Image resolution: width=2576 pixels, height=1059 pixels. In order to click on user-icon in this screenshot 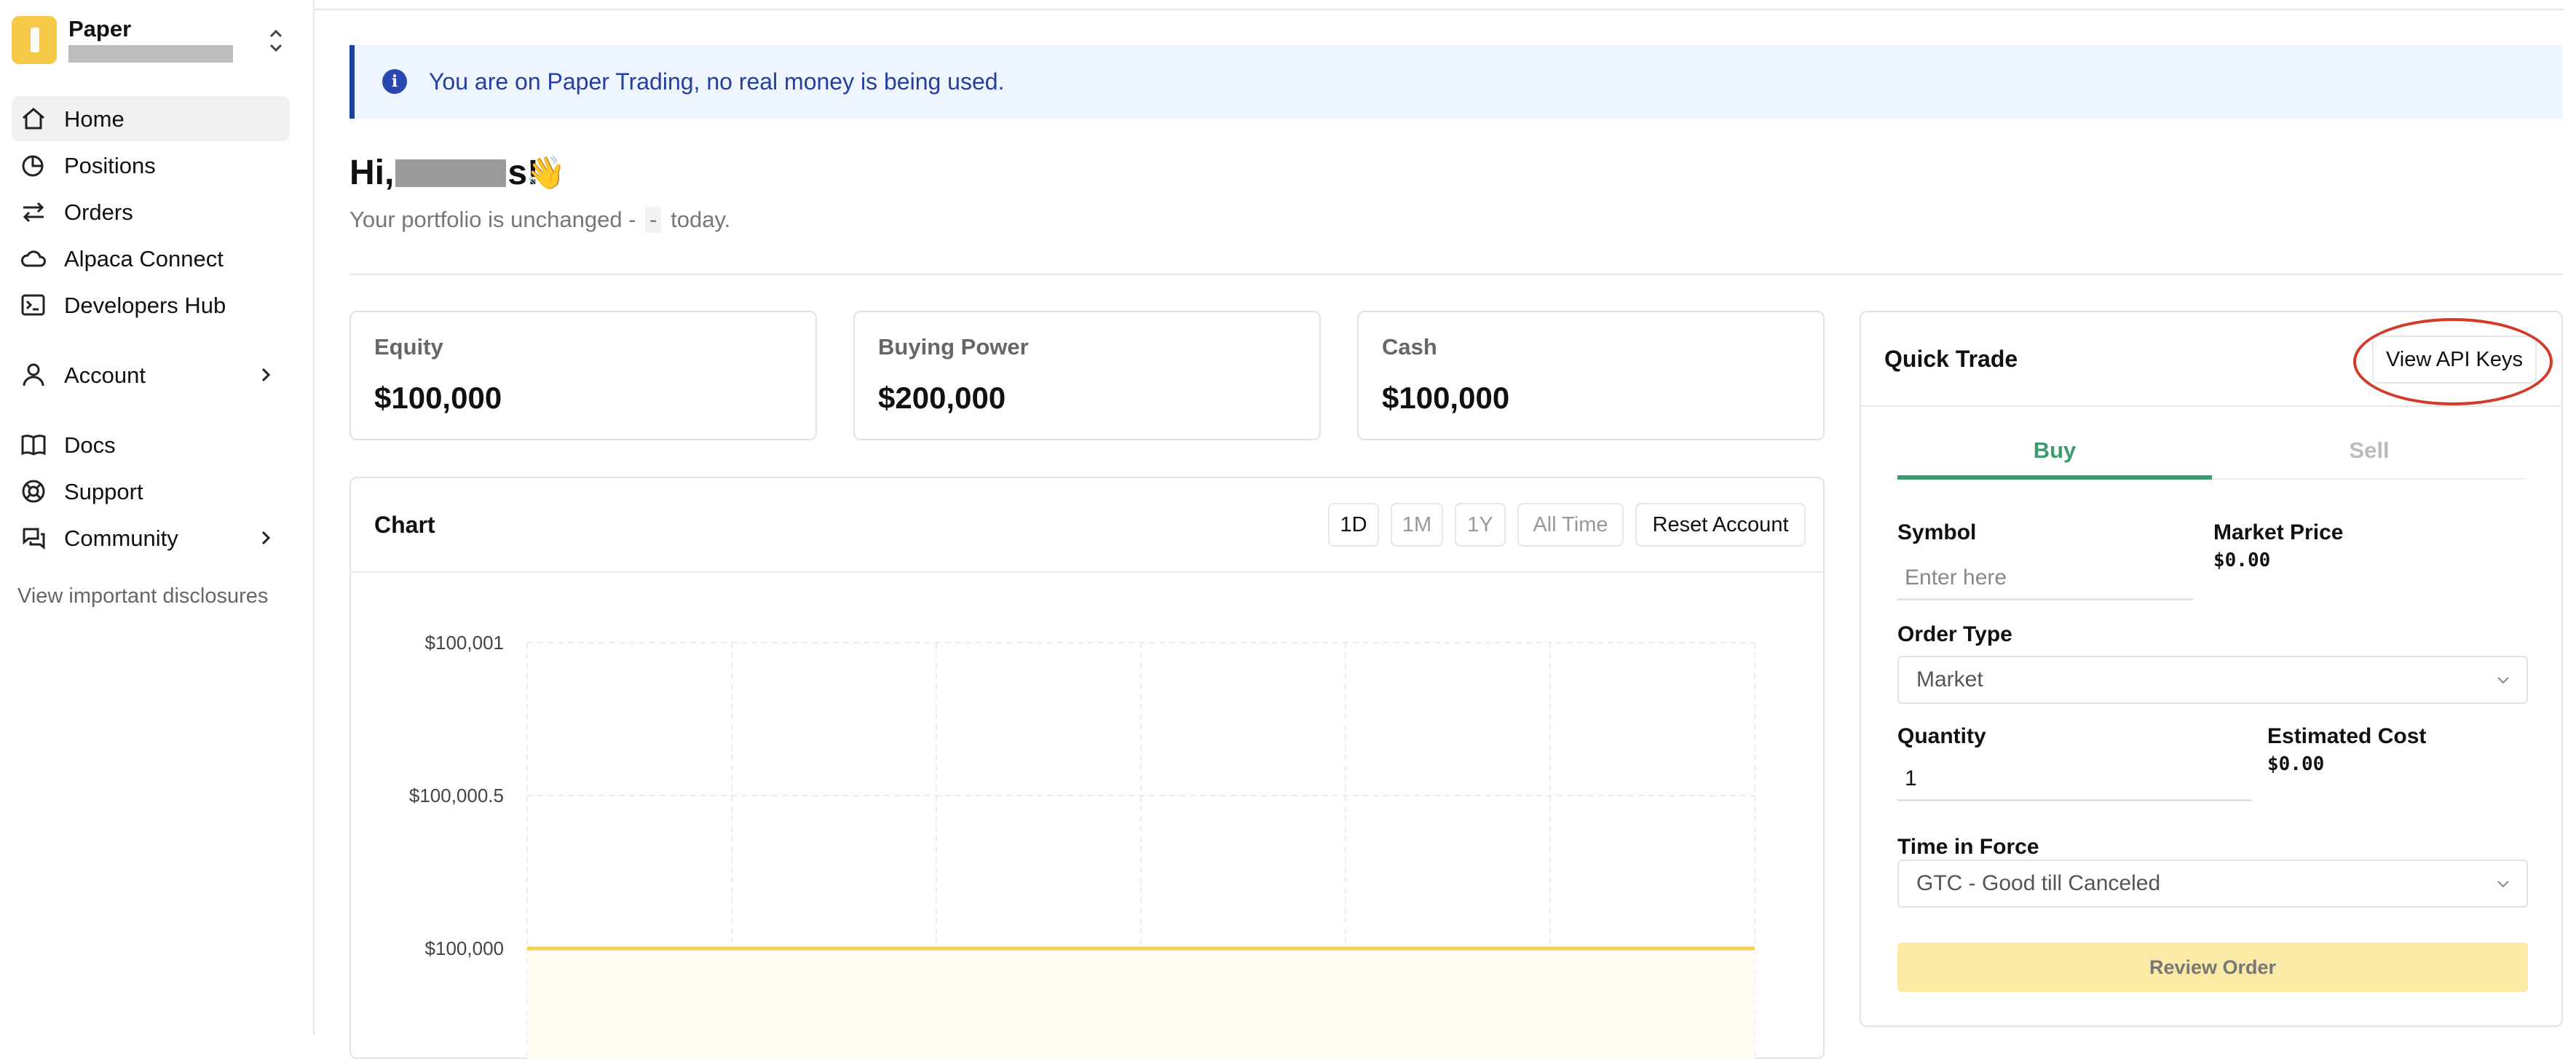, I will do `click(33, 374)`.